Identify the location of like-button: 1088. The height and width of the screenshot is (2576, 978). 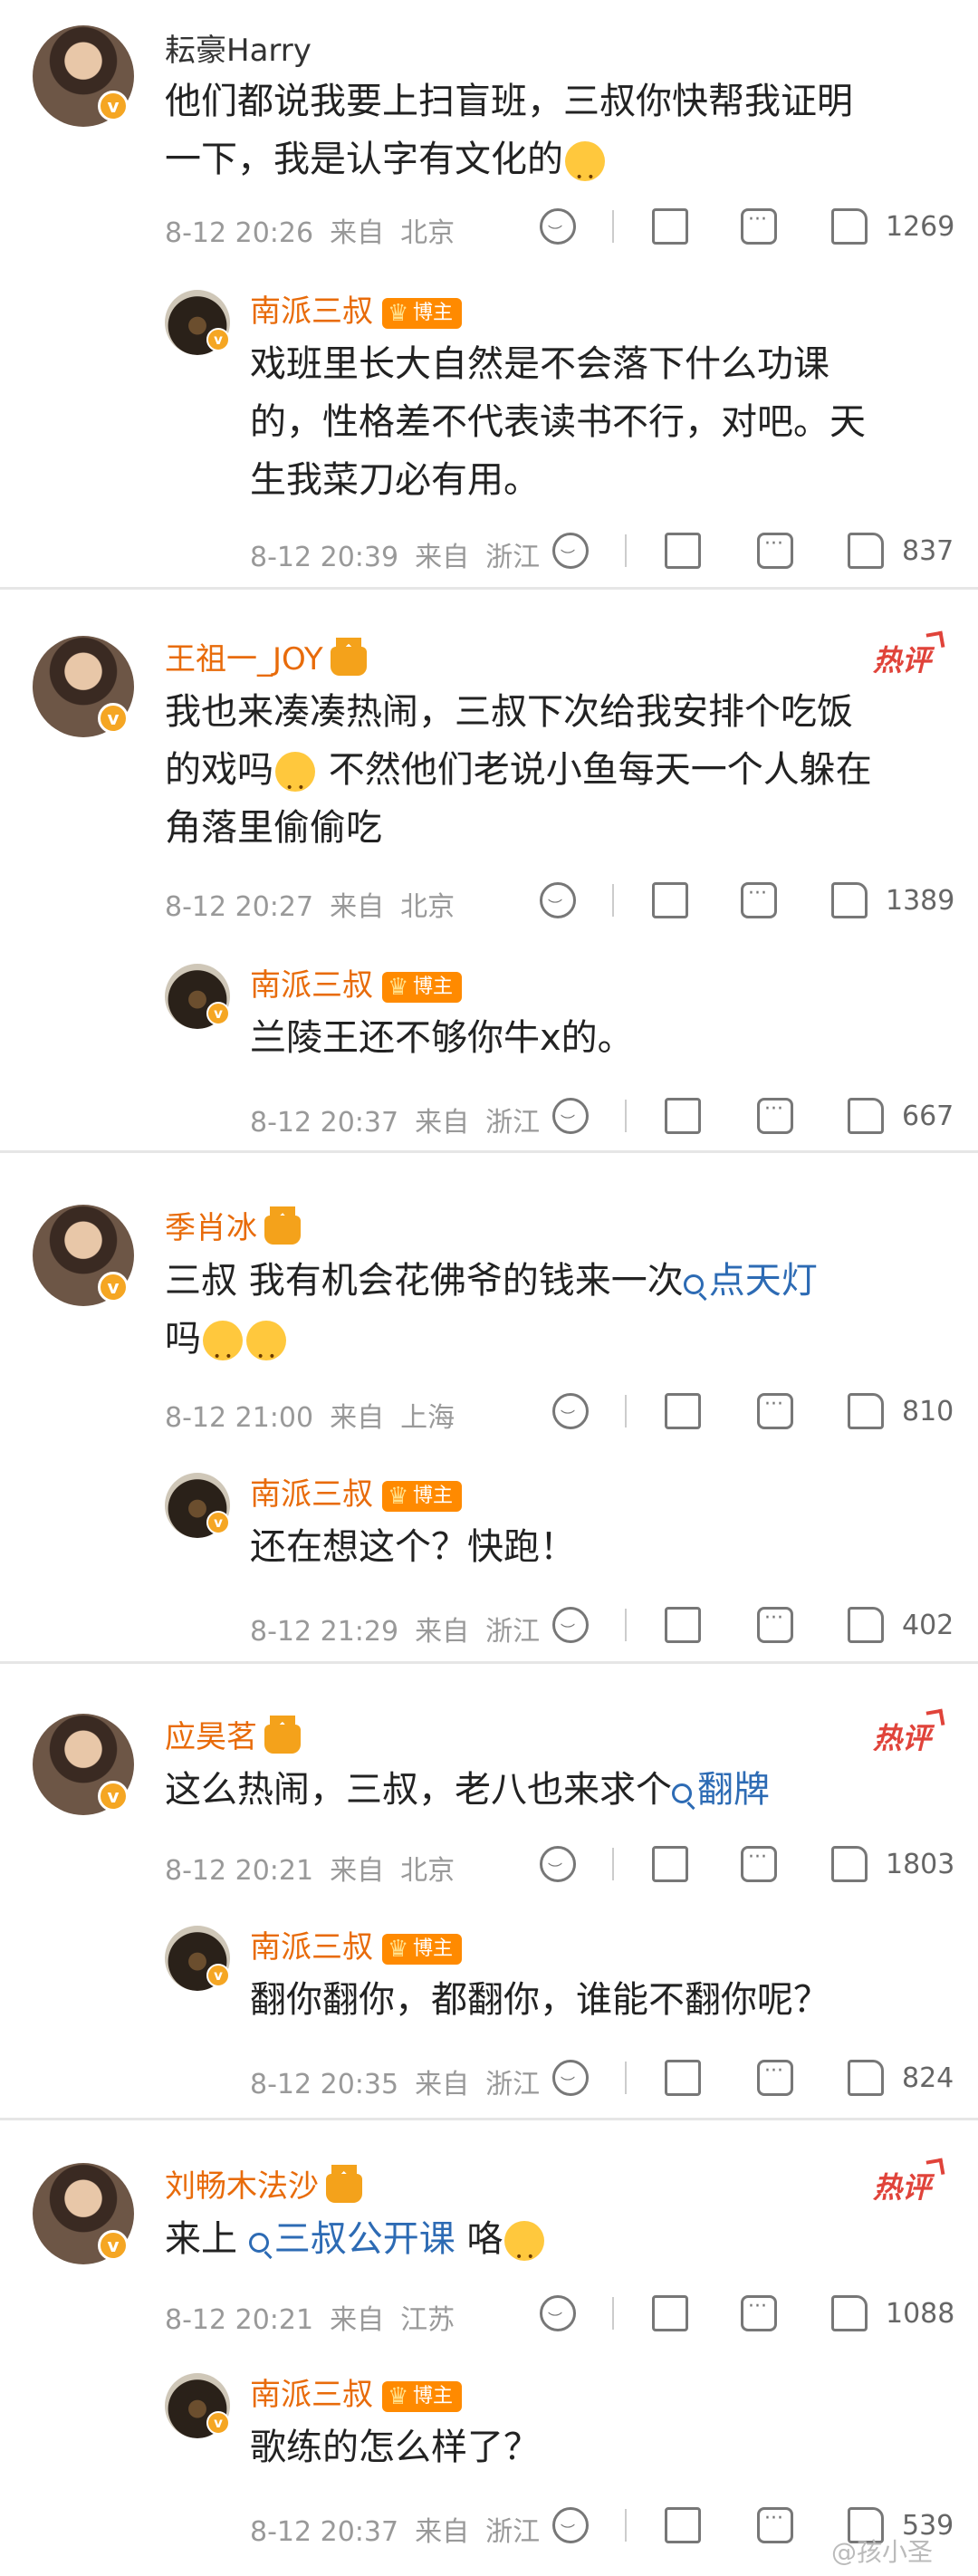
(892, 2313).